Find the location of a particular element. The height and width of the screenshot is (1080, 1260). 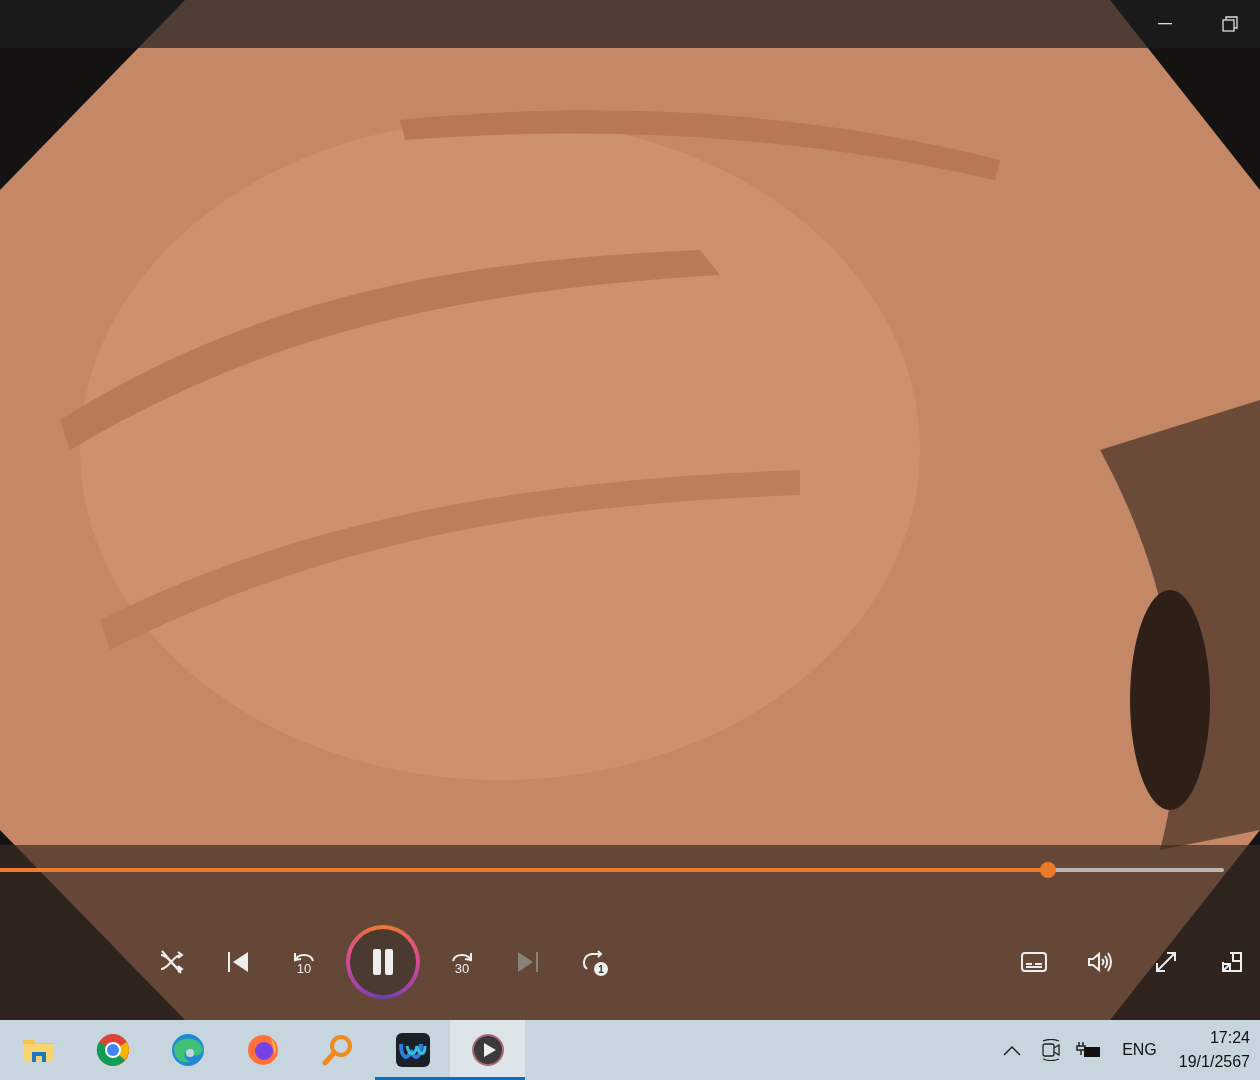

repeat-button: 1 is located at coordinates (594, 962).